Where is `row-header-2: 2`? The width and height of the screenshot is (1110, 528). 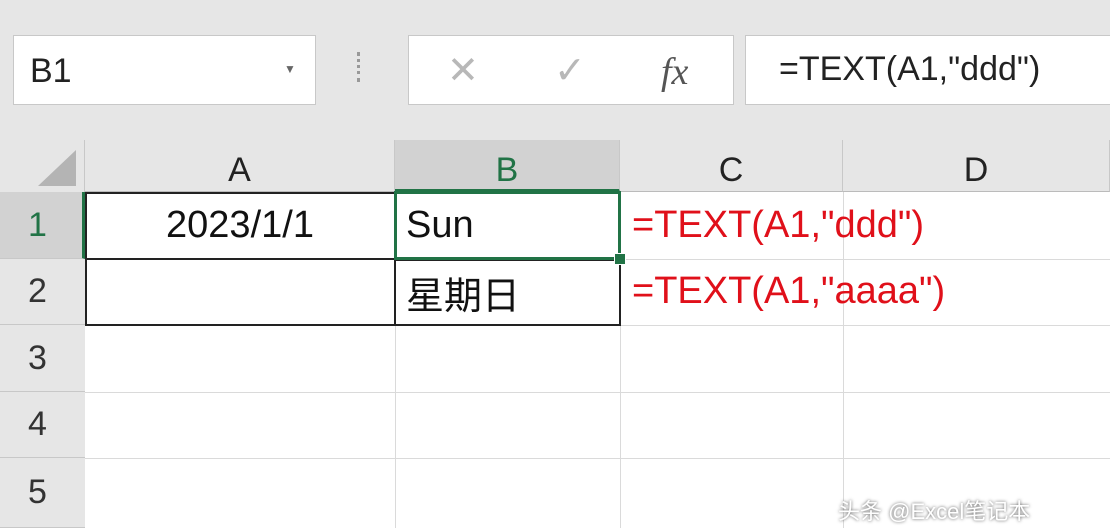
row-header-2: 2 is located at coordinates (42, 292).